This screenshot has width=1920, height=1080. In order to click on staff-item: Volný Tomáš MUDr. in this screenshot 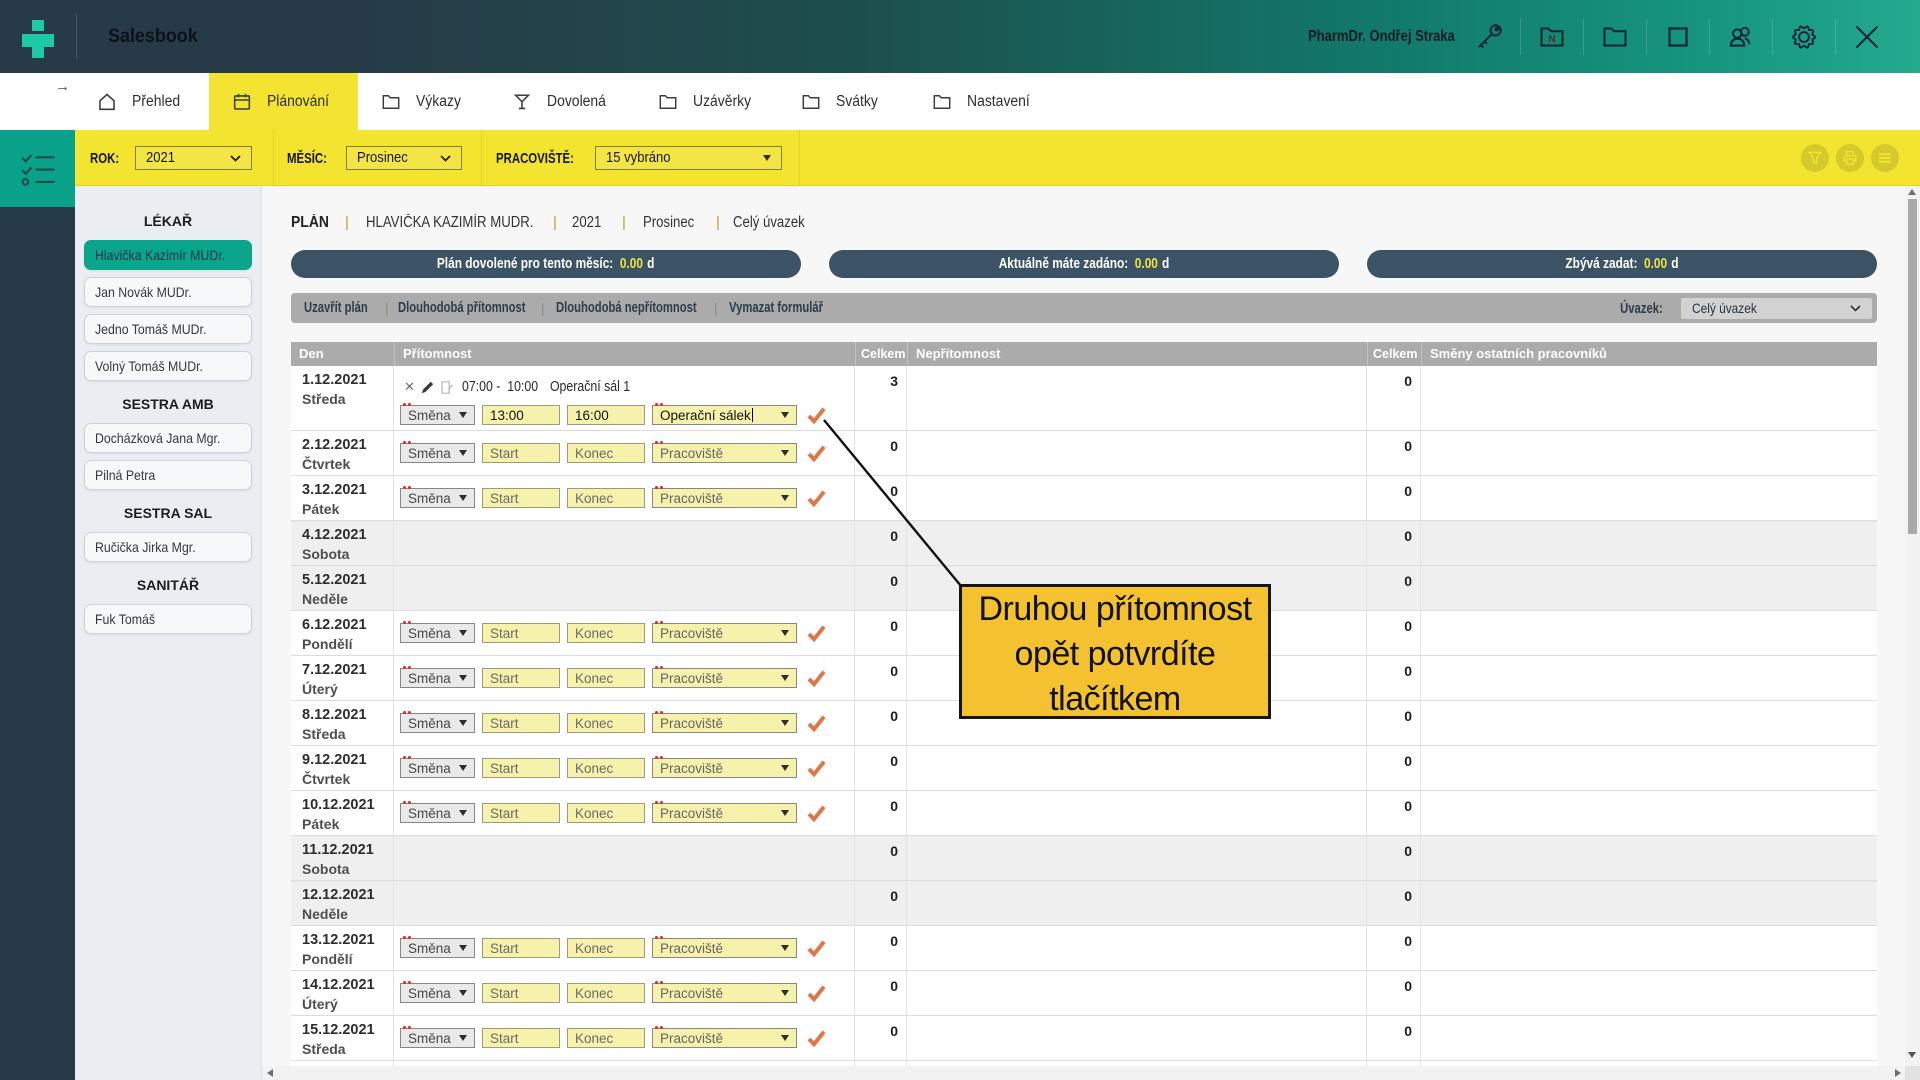, I will do `click(168, 366)`.